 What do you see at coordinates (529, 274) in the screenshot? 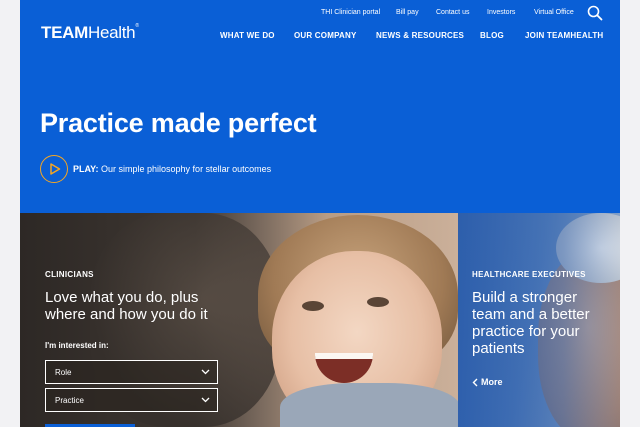
I see `executives-eyebrow: HEALTHCARE EXECUTIVES` at bounding box center [529, 274].